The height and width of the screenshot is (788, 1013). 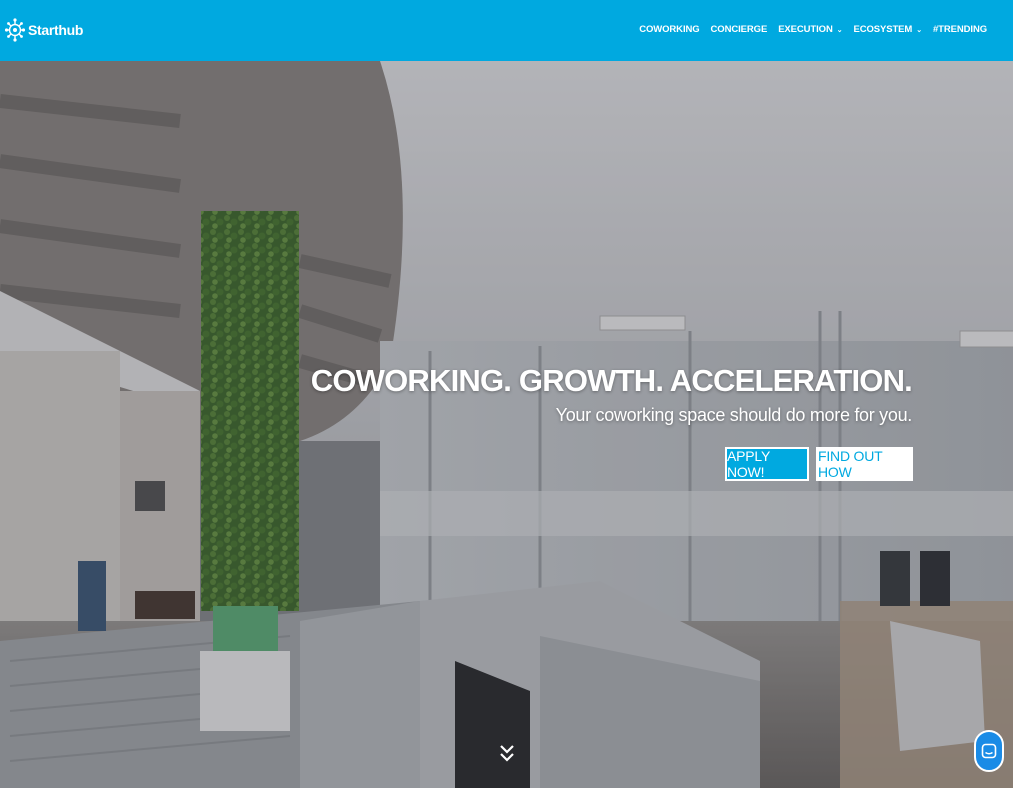 I want to click on nav-item-trending: #TRENDING, so click(x=960, y=29).